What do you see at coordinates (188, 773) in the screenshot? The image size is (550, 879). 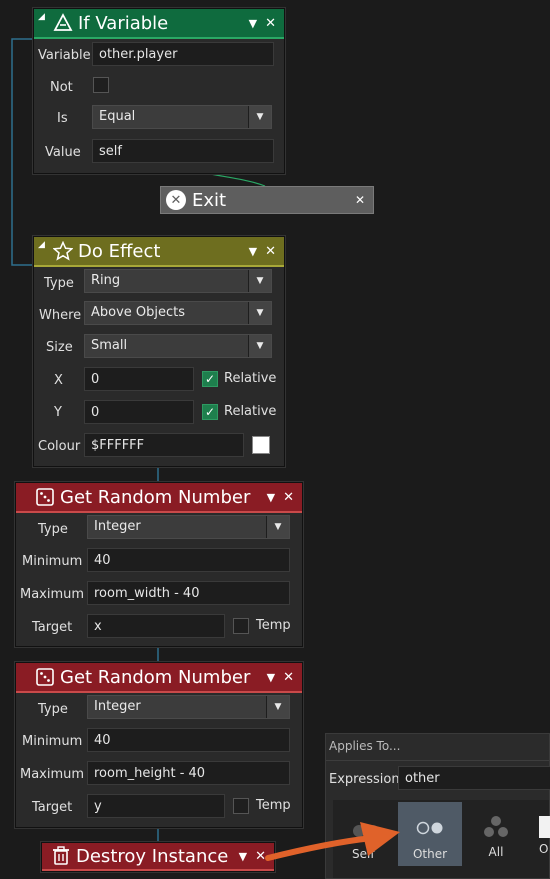 I see `maximum-input: room_height - 40` at bounding box center [188, 773].